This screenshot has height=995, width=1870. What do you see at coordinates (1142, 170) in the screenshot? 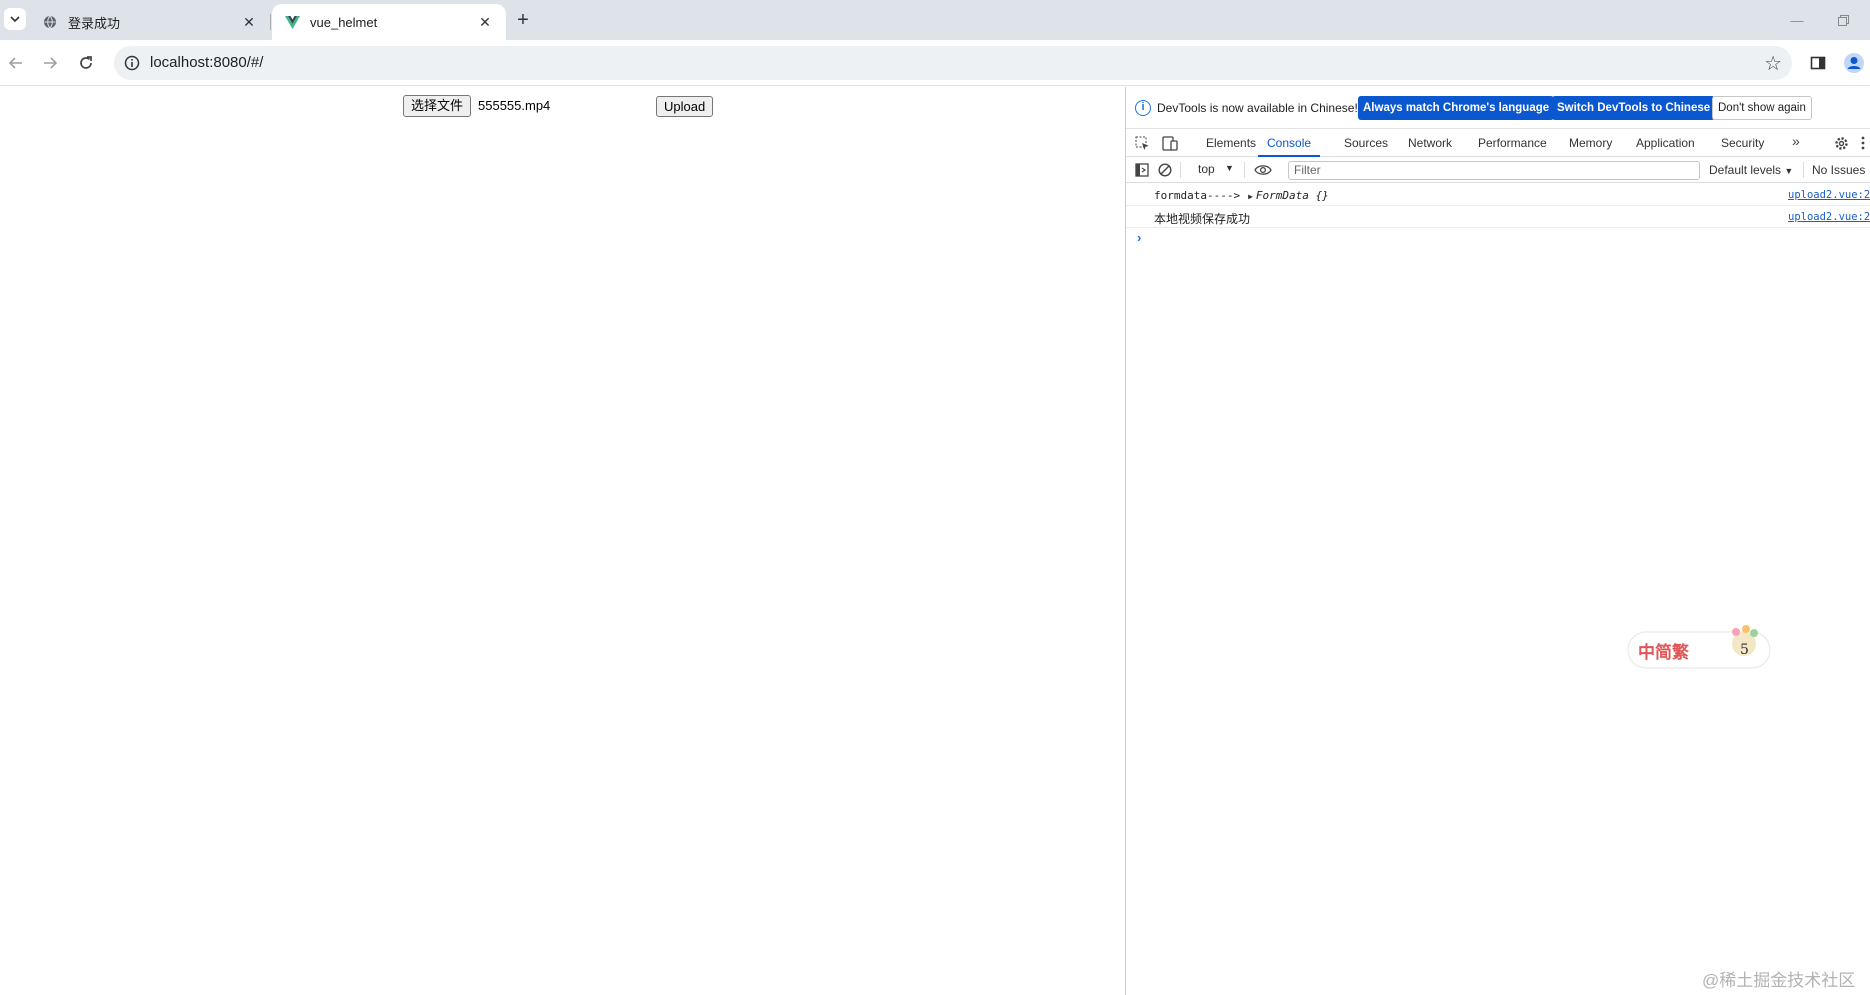
I see `sidebar-toggle-icon` at bounding box center [1142, 170].